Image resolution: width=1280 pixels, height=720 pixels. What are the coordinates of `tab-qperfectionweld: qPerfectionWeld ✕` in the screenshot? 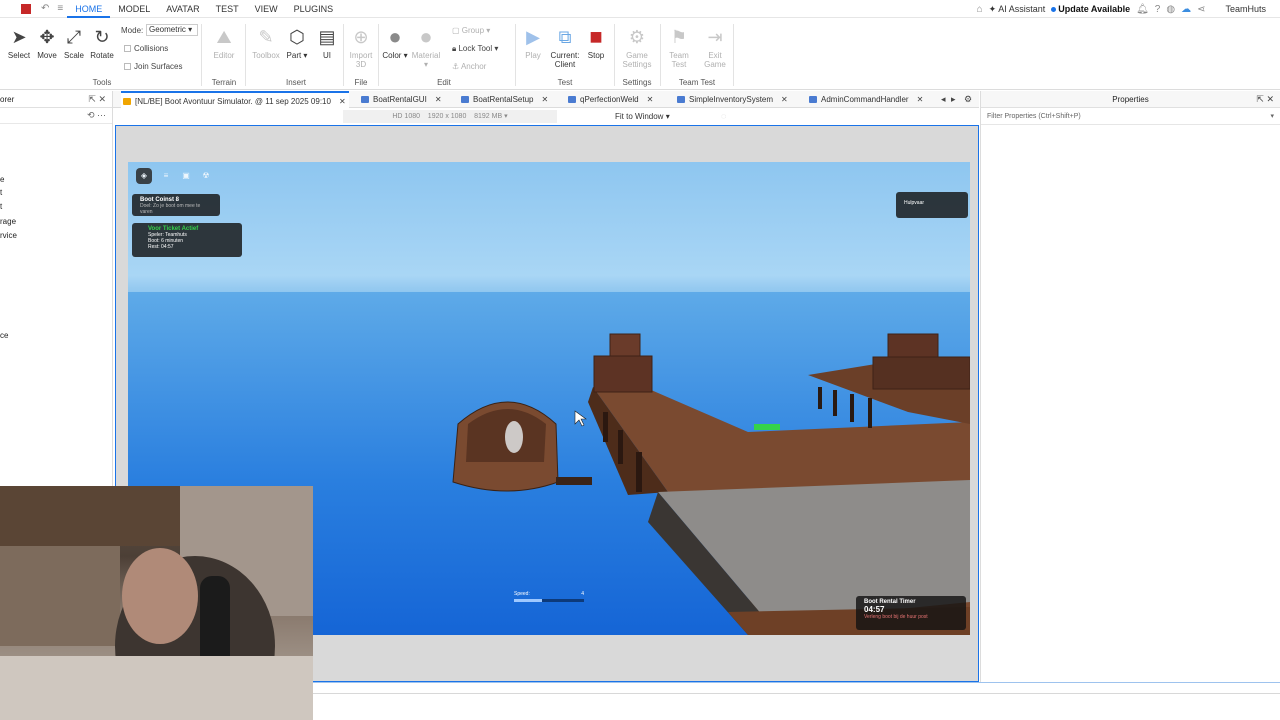 It's located at (609, 99).